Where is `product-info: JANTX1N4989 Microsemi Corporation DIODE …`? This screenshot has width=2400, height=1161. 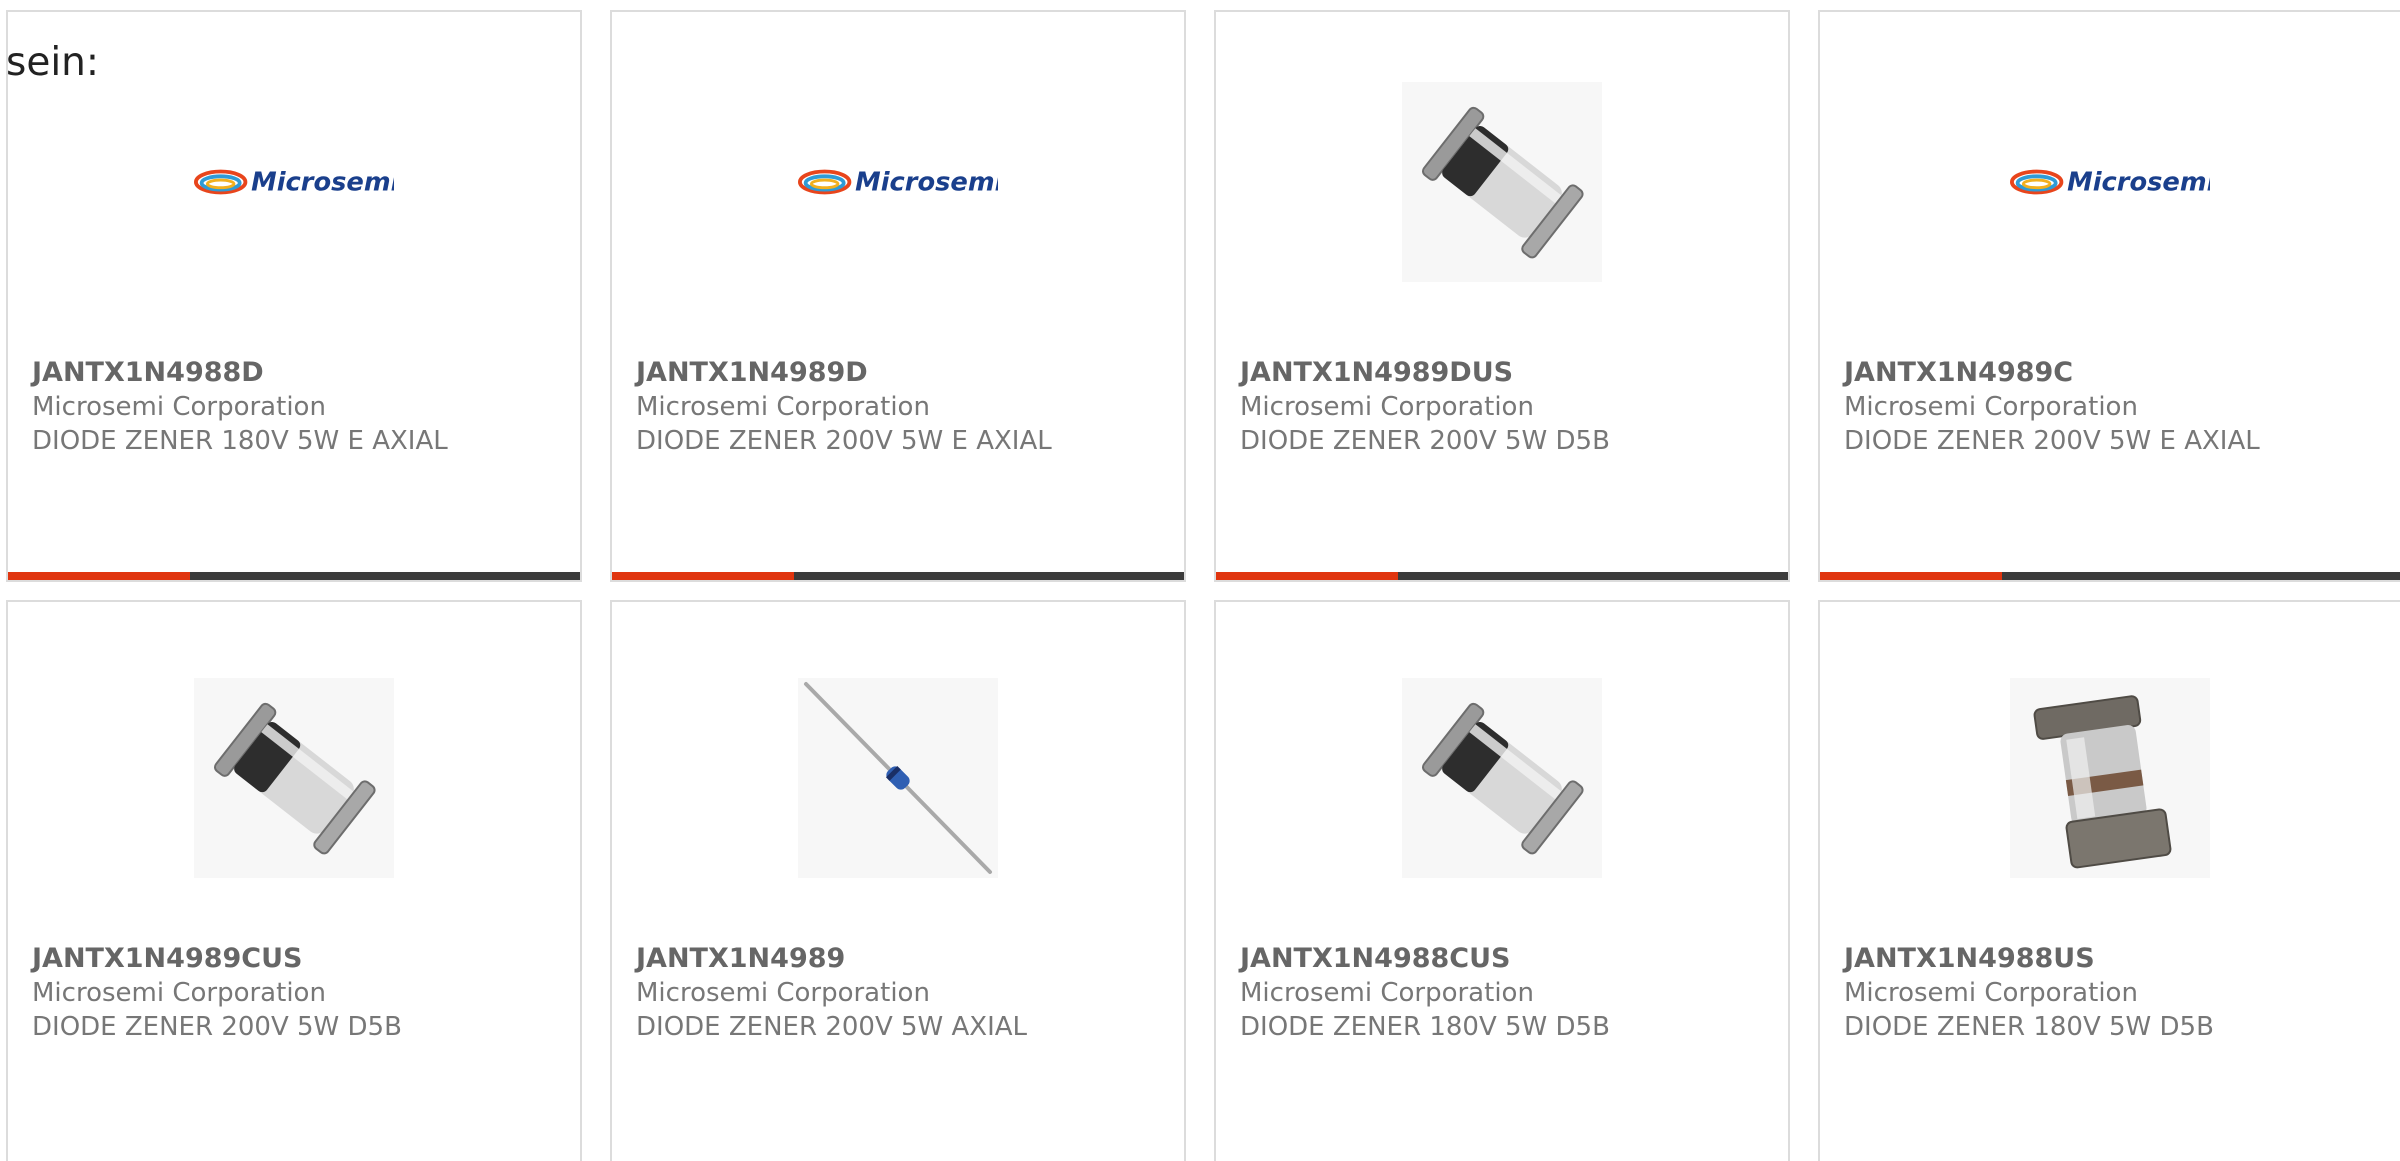
product-info: JANTX1N4989 Microsemi Corporation DIODE … is located at coordinates (902, 993).